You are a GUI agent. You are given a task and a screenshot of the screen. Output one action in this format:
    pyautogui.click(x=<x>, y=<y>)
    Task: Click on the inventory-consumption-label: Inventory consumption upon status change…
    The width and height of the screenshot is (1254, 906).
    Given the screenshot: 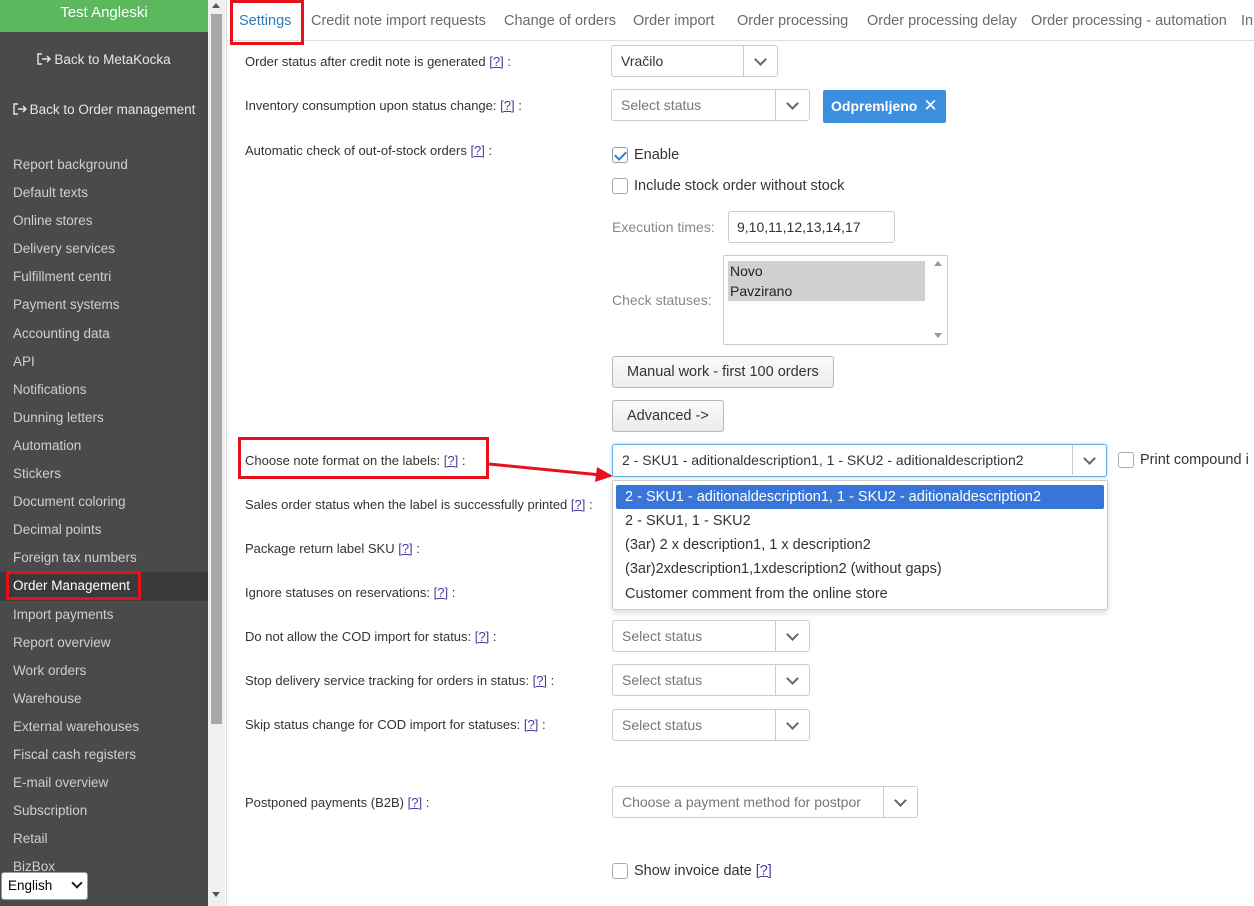 What is the action you would take?
    pyautogui.click(x=383, y=105)
    